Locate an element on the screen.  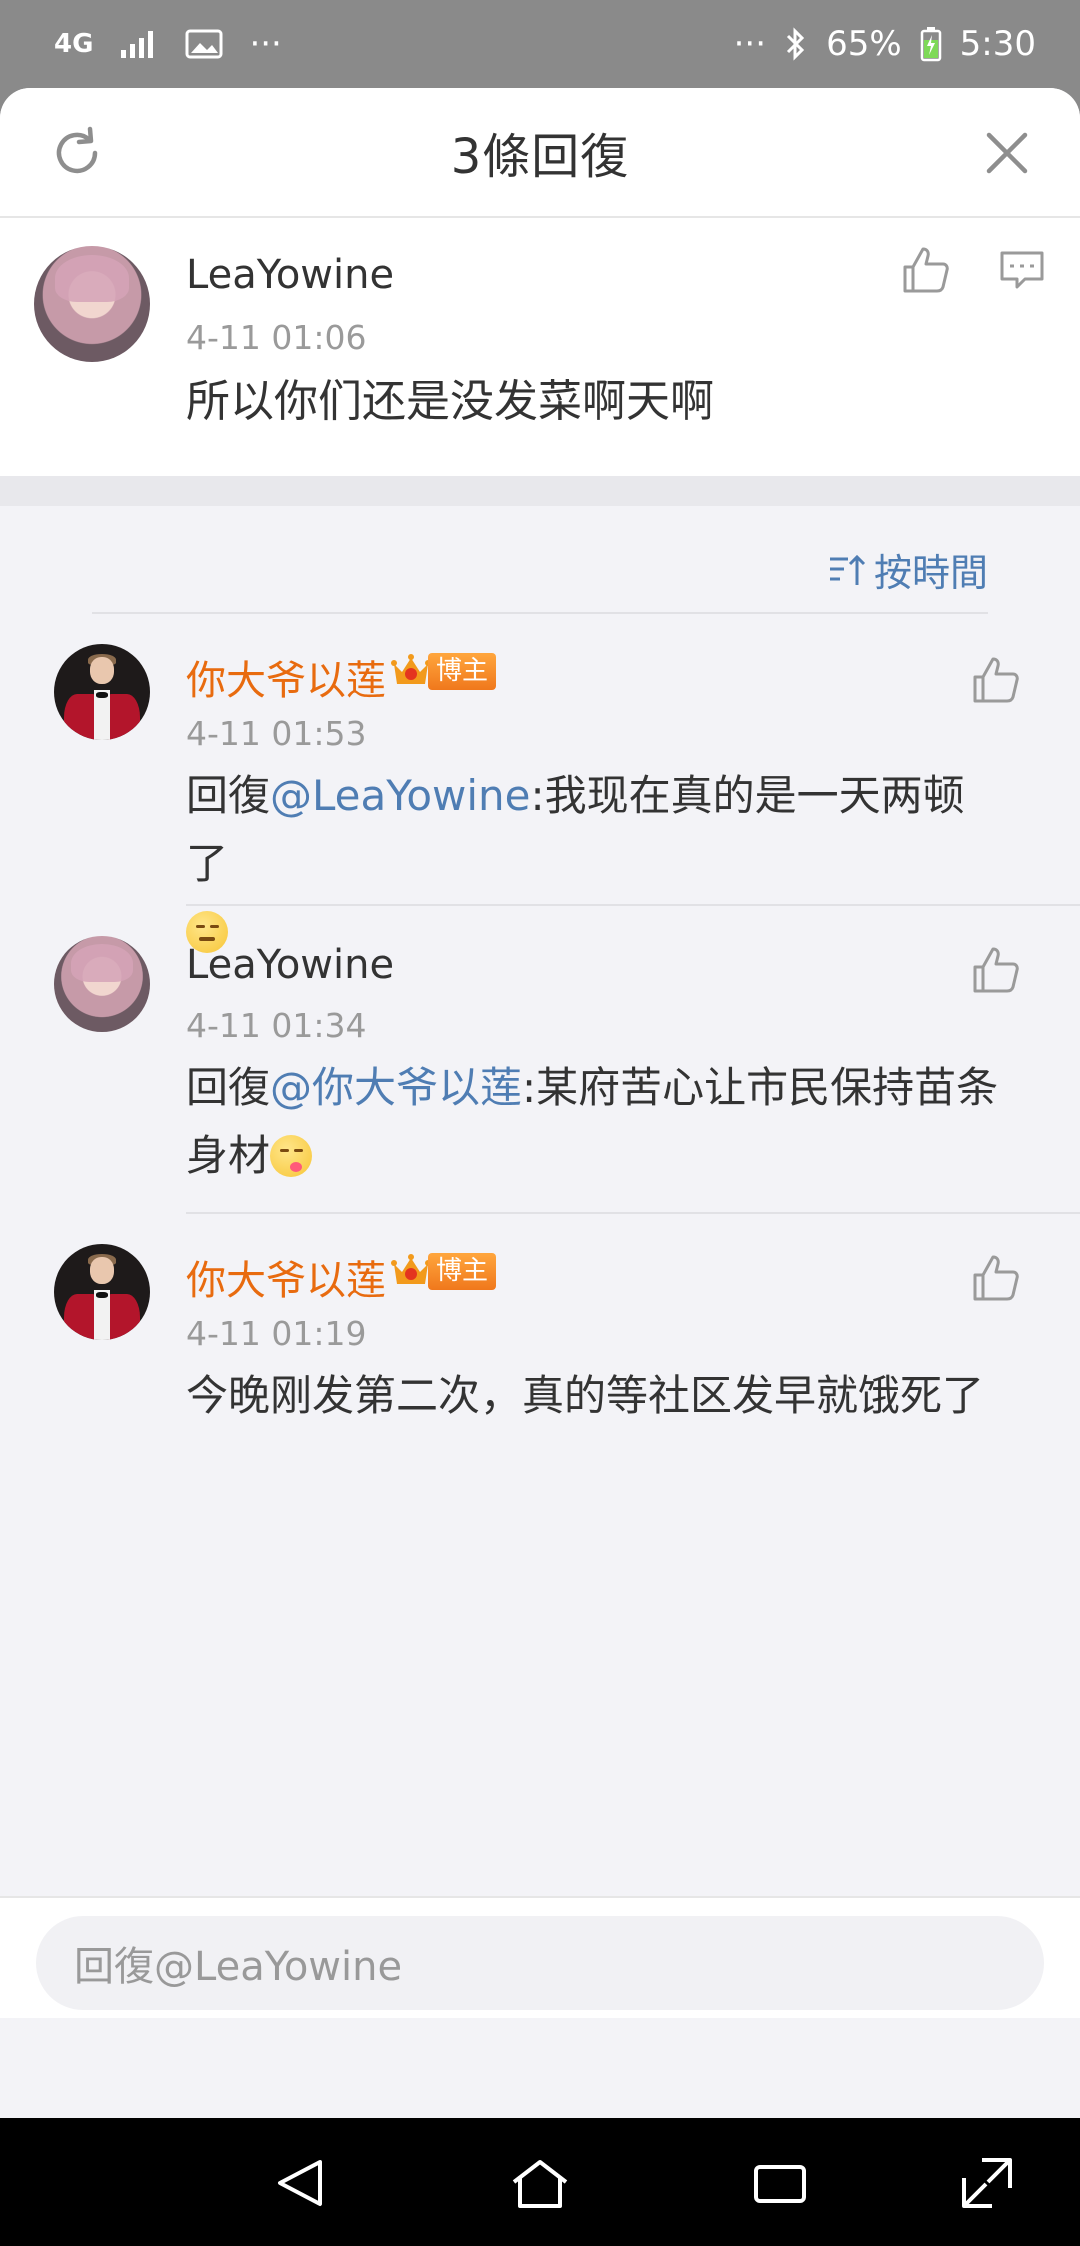
home-icon is located at coordinates (540, 2184).